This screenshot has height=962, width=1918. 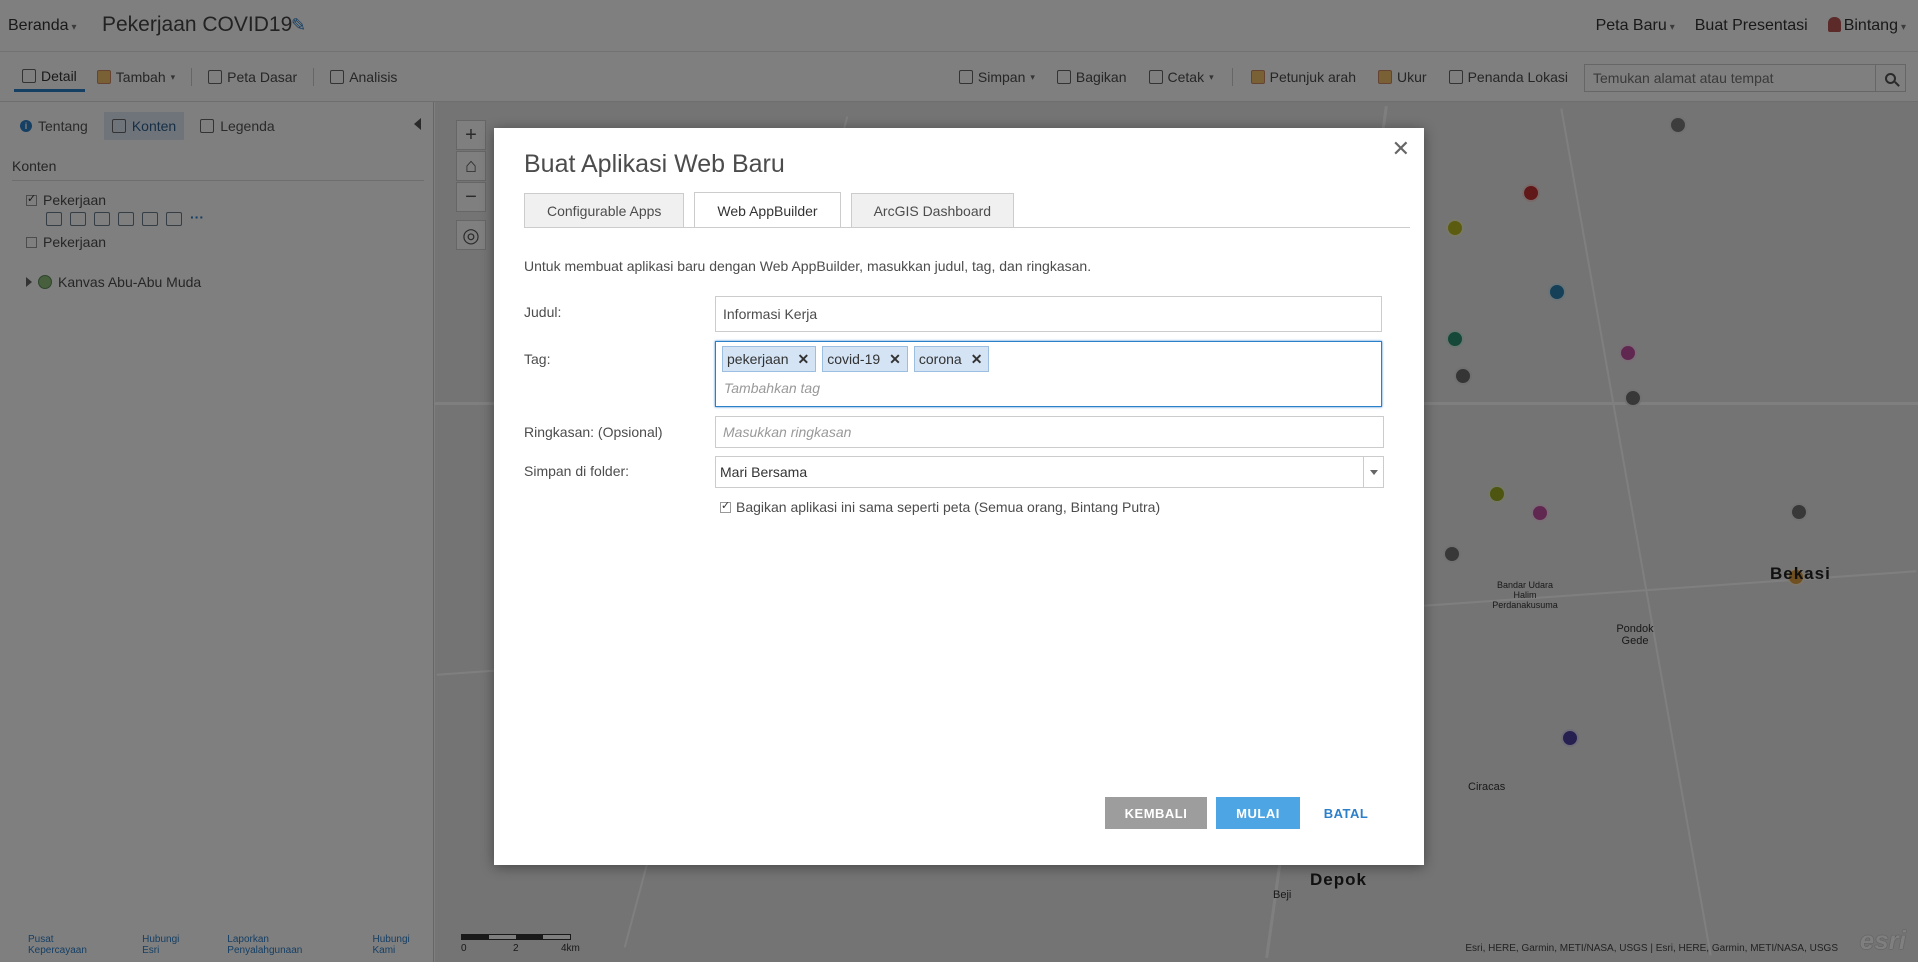 I want to click on summary-label: Ringkasan: (Opsional), so click(x=593, y=432).